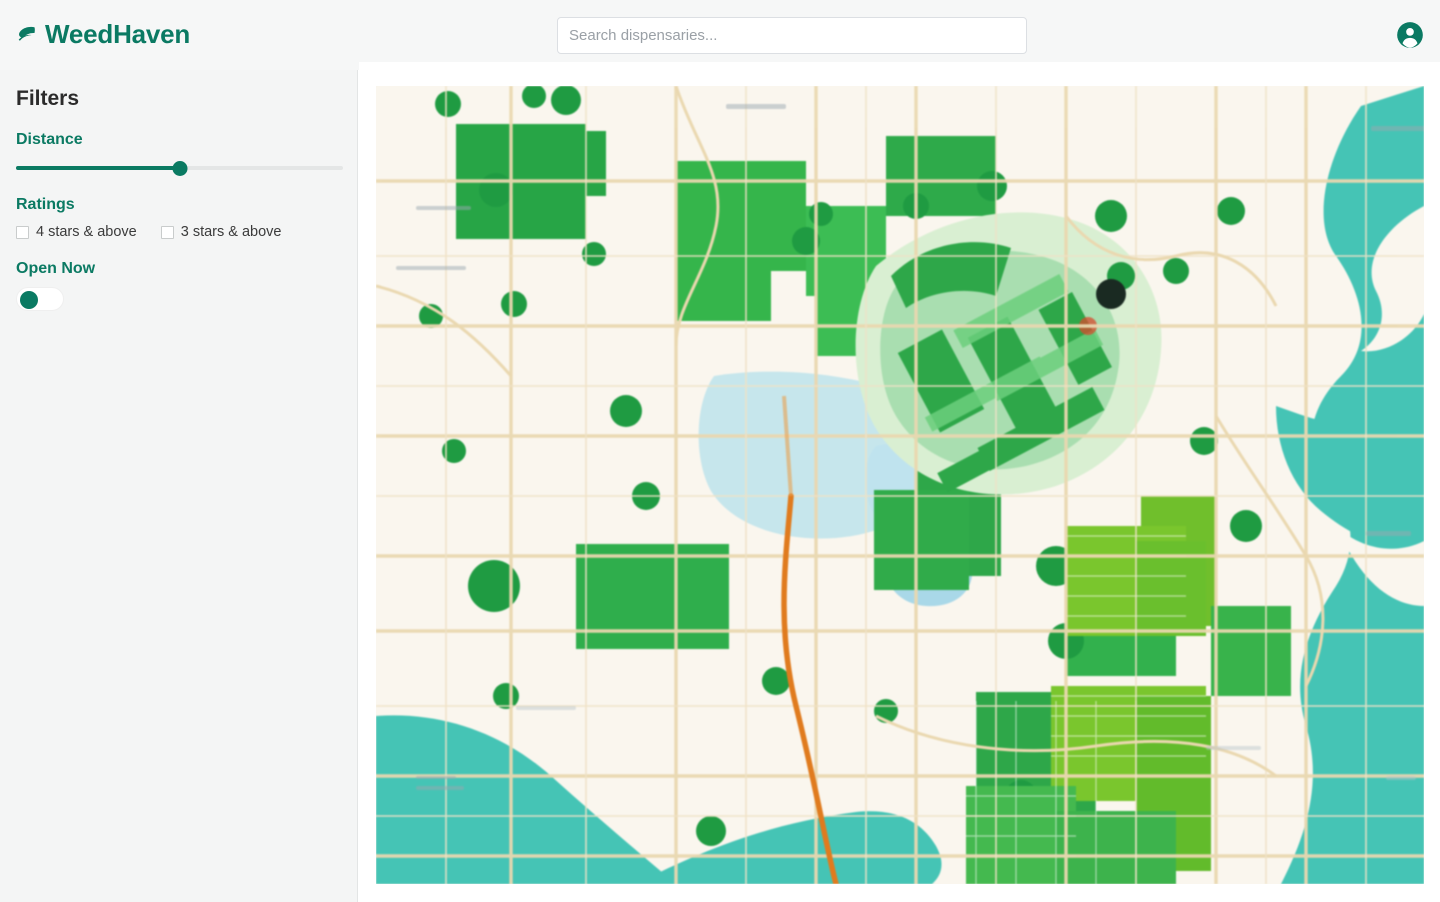 This screenshot has height=902, width=1440. What do you see at coordinates (48, 98) in the screenshot?
I see `page-title: Filters` at bounding box center [48, 98].